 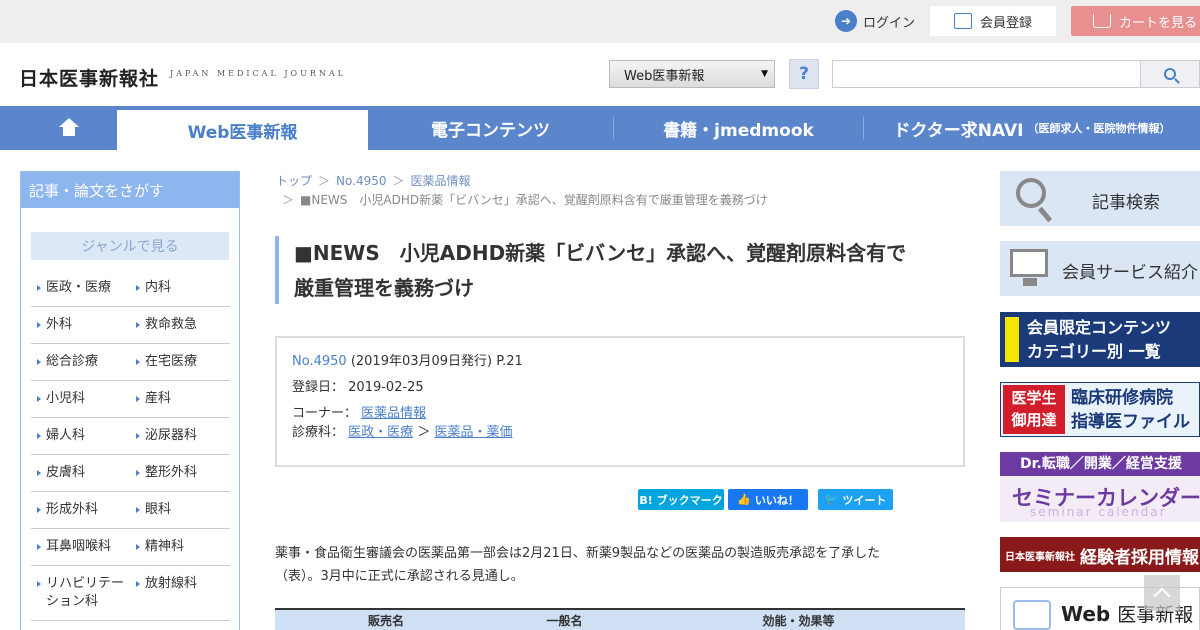 I want to click on monitor-icon, so click(x=1029, y=267).